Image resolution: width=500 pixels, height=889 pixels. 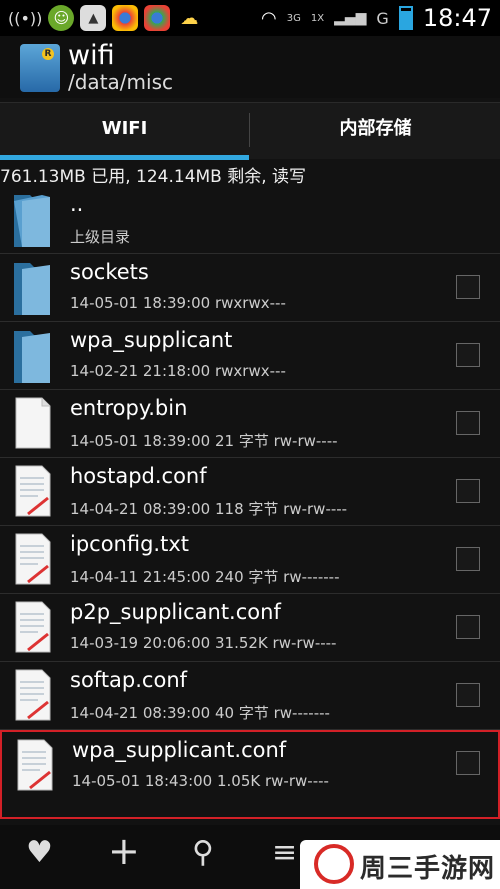 What do you see at coordinates (269, 18) in the screenshot?
I see `wifi-icon: ◠` at bounding box center [269, 18].